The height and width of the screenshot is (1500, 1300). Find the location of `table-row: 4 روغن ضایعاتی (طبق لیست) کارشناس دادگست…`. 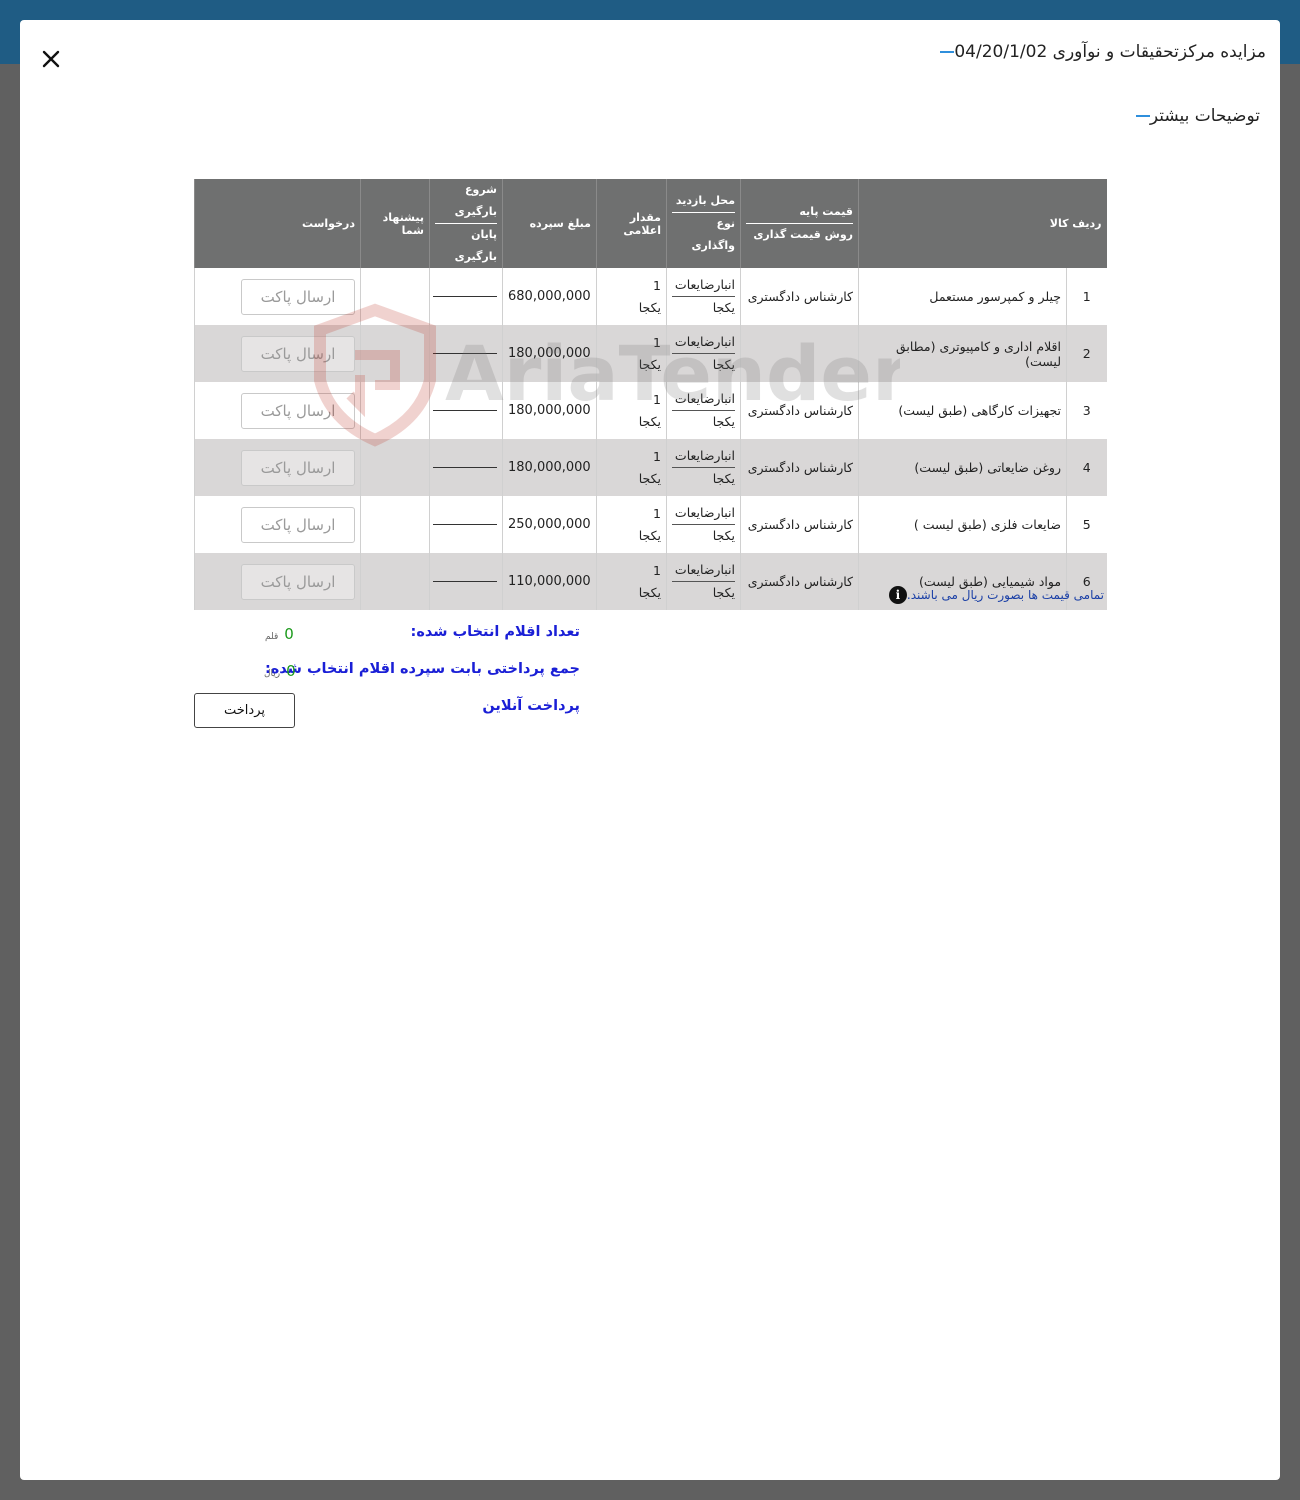

table-row: 4 روغن ضایعاتی (طبق لیست) کارشناس دادگست… is located at coordinates (650, 467).